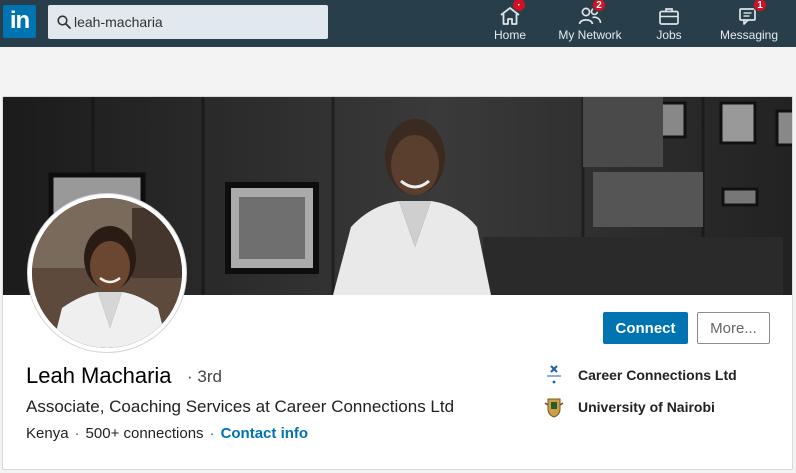 This screenshot has height=473, width=796. What do you see at coordinates (519, 6) in the screenshot?
I see `home-badge: ·` at bounding box center [519, 6].